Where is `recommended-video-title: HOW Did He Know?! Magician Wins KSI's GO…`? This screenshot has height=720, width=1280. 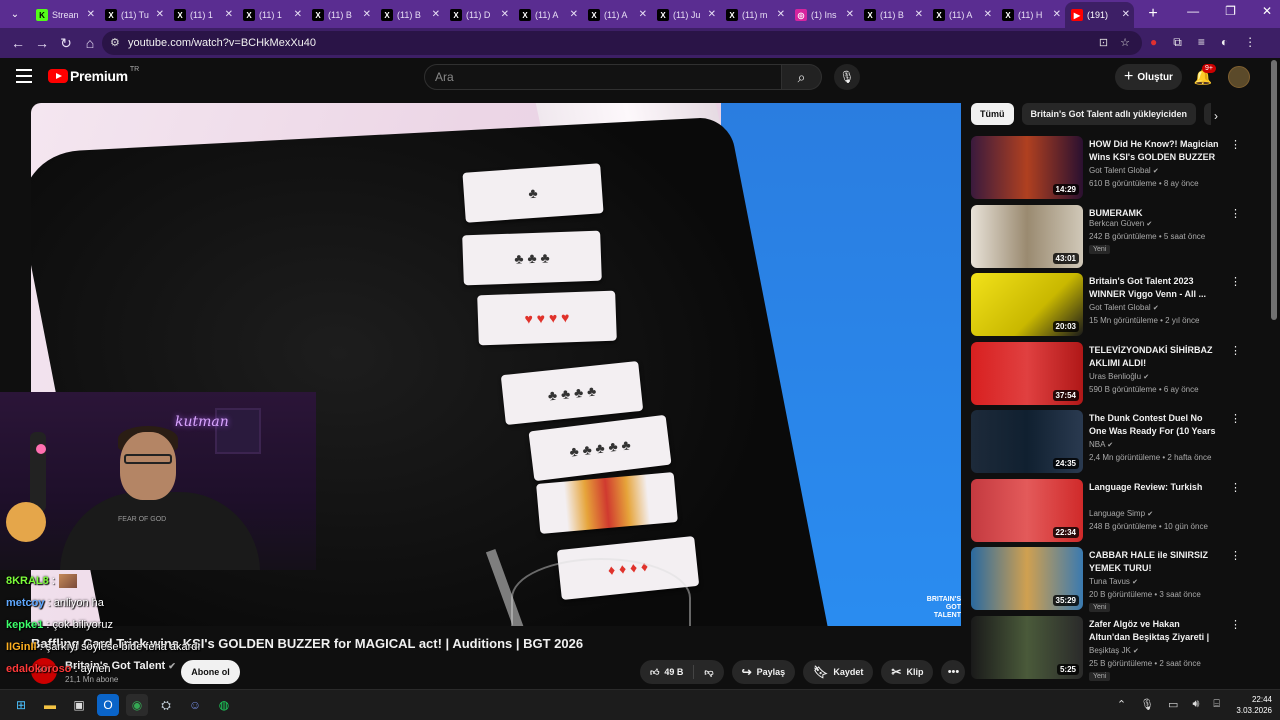
recommended-video-title: HOW Did He Know?! Magician Wins KSI's GO… is located at coordinates (1155, 151).